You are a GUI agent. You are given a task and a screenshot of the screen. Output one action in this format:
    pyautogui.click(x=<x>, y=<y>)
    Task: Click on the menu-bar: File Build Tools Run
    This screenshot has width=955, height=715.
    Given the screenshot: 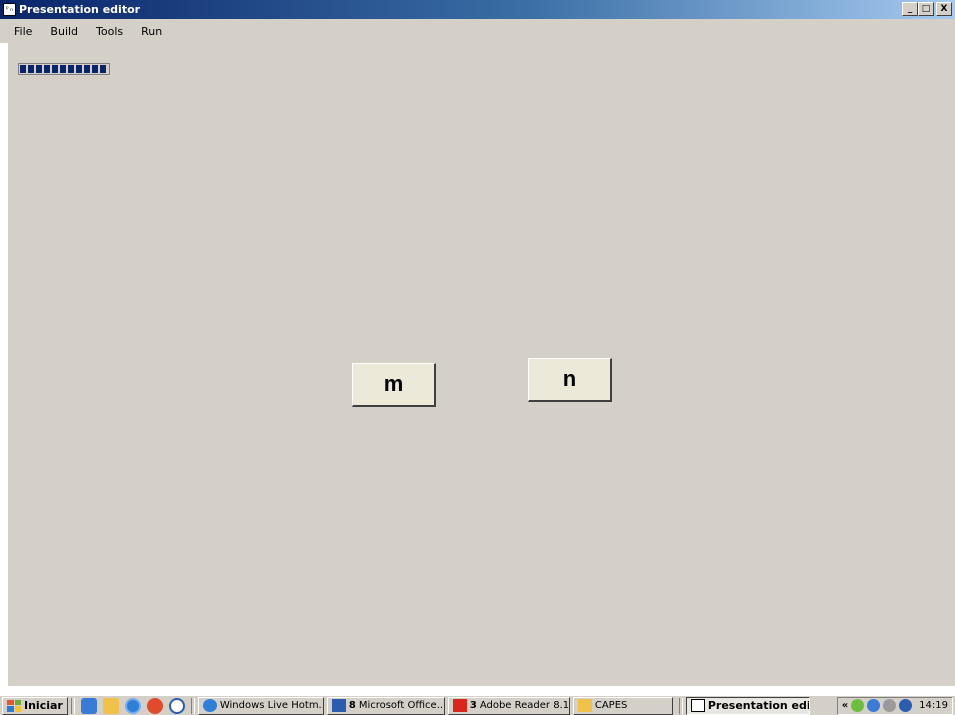 What is the action you would take?
    pyautogui.click(x=477, y=31)
    